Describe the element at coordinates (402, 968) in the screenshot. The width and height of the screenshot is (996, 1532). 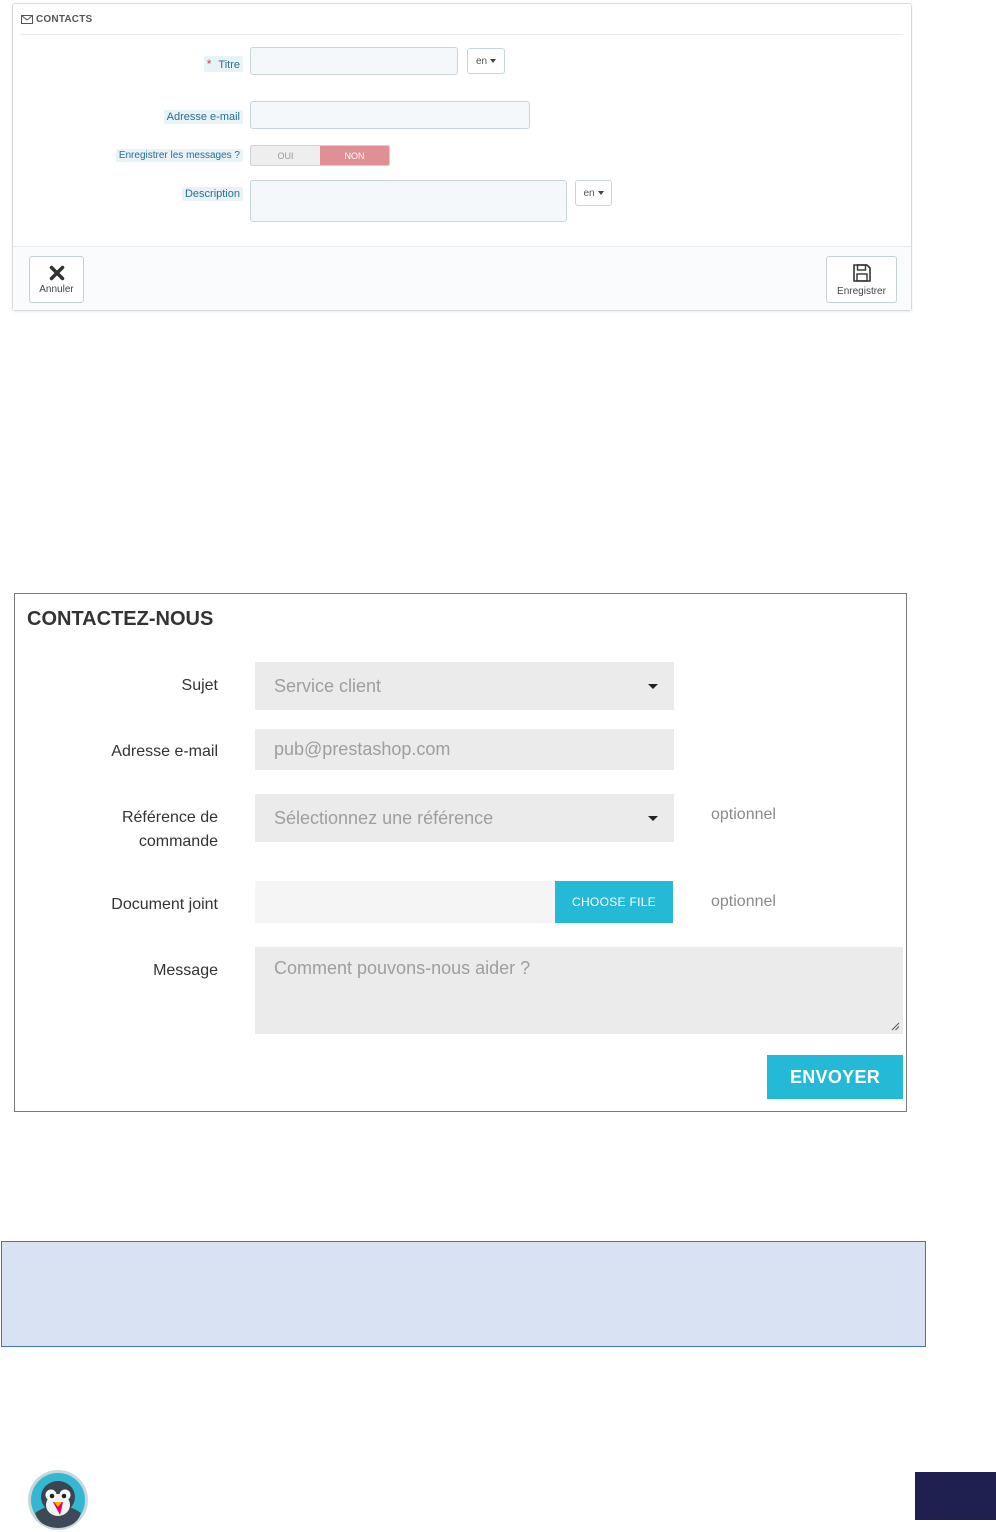
I see `message-placeholder: Comment pouvons-nous aider ?` at that location.